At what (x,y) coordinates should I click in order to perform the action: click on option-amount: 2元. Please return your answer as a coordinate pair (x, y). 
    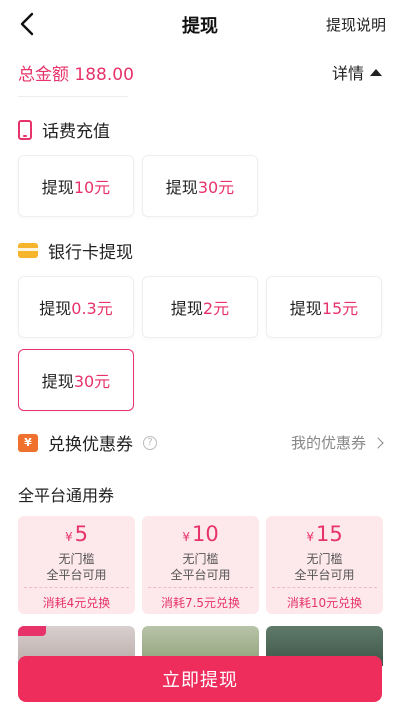
    Looking at the image, I should click on (216, 308).